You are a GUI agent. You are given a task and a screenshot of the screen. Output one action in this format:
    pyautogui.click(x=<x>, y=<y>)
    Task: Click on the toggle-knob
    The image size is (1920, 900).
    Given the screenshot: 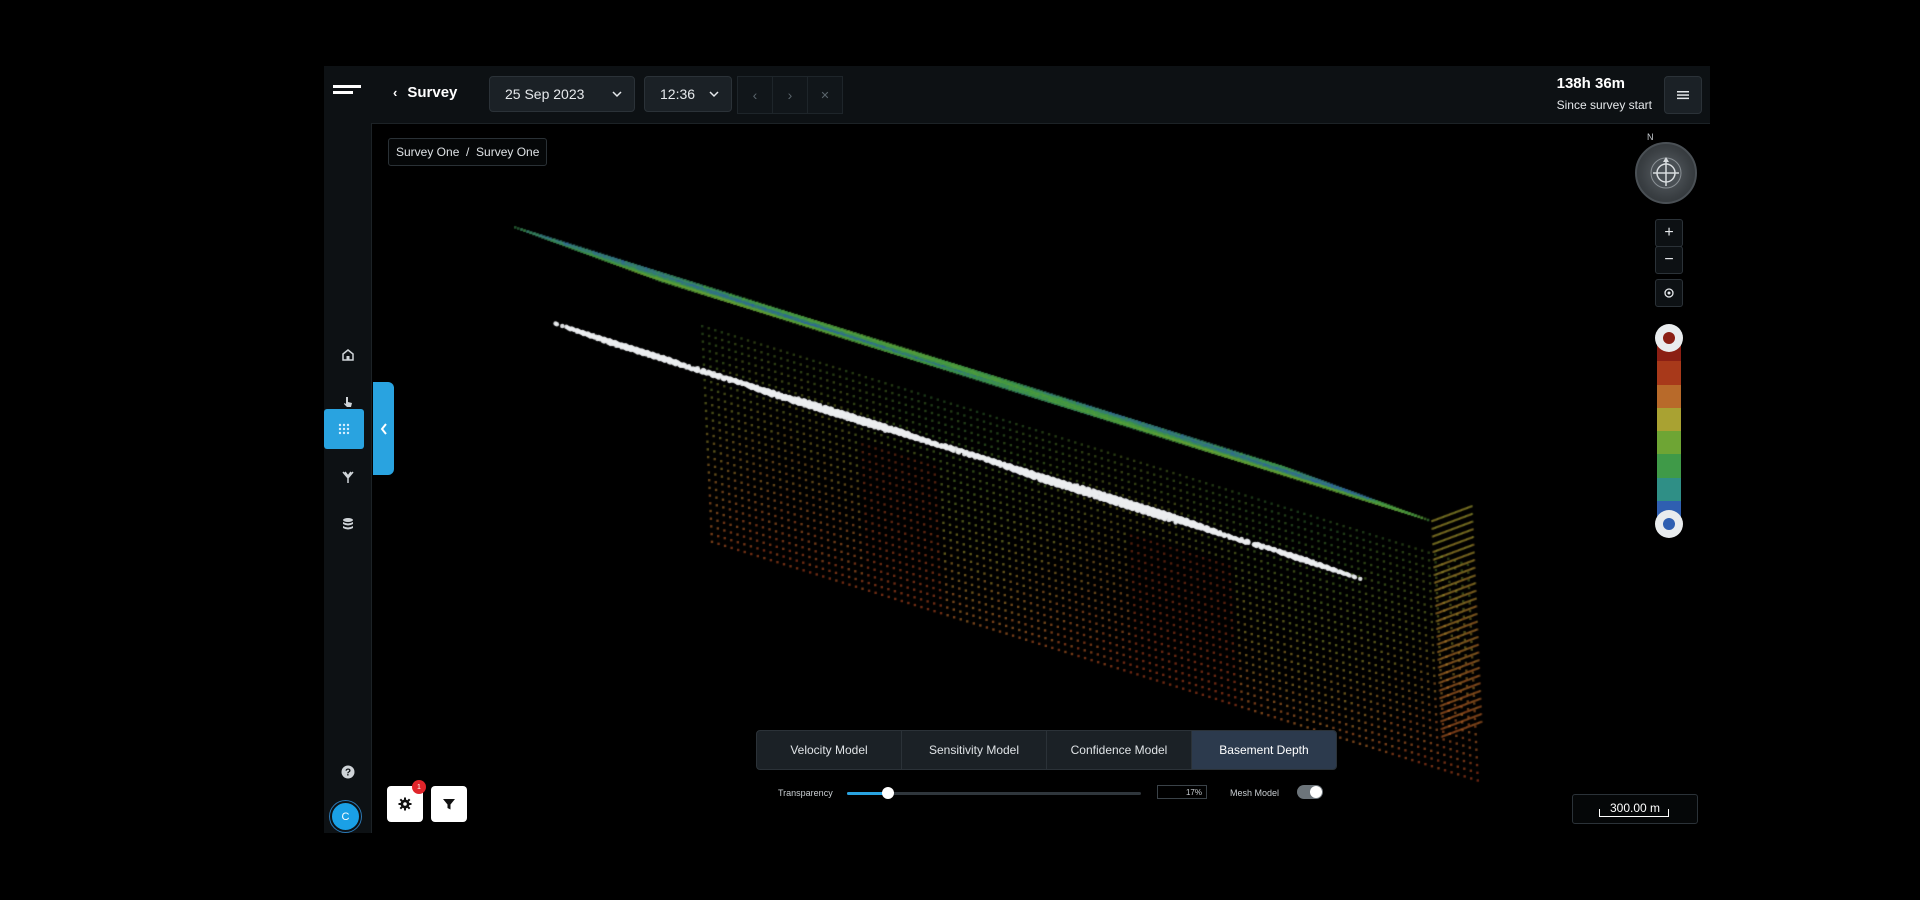 What is the action you would take?
    pyautogui.click(x=1316, y=792)
    